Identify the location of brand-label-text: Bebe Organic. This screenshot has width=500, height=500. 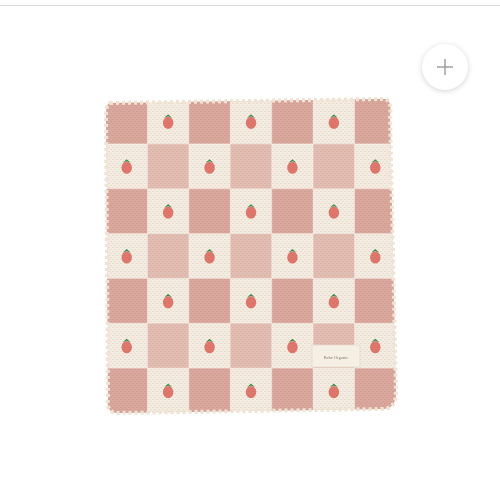
(336, 357).